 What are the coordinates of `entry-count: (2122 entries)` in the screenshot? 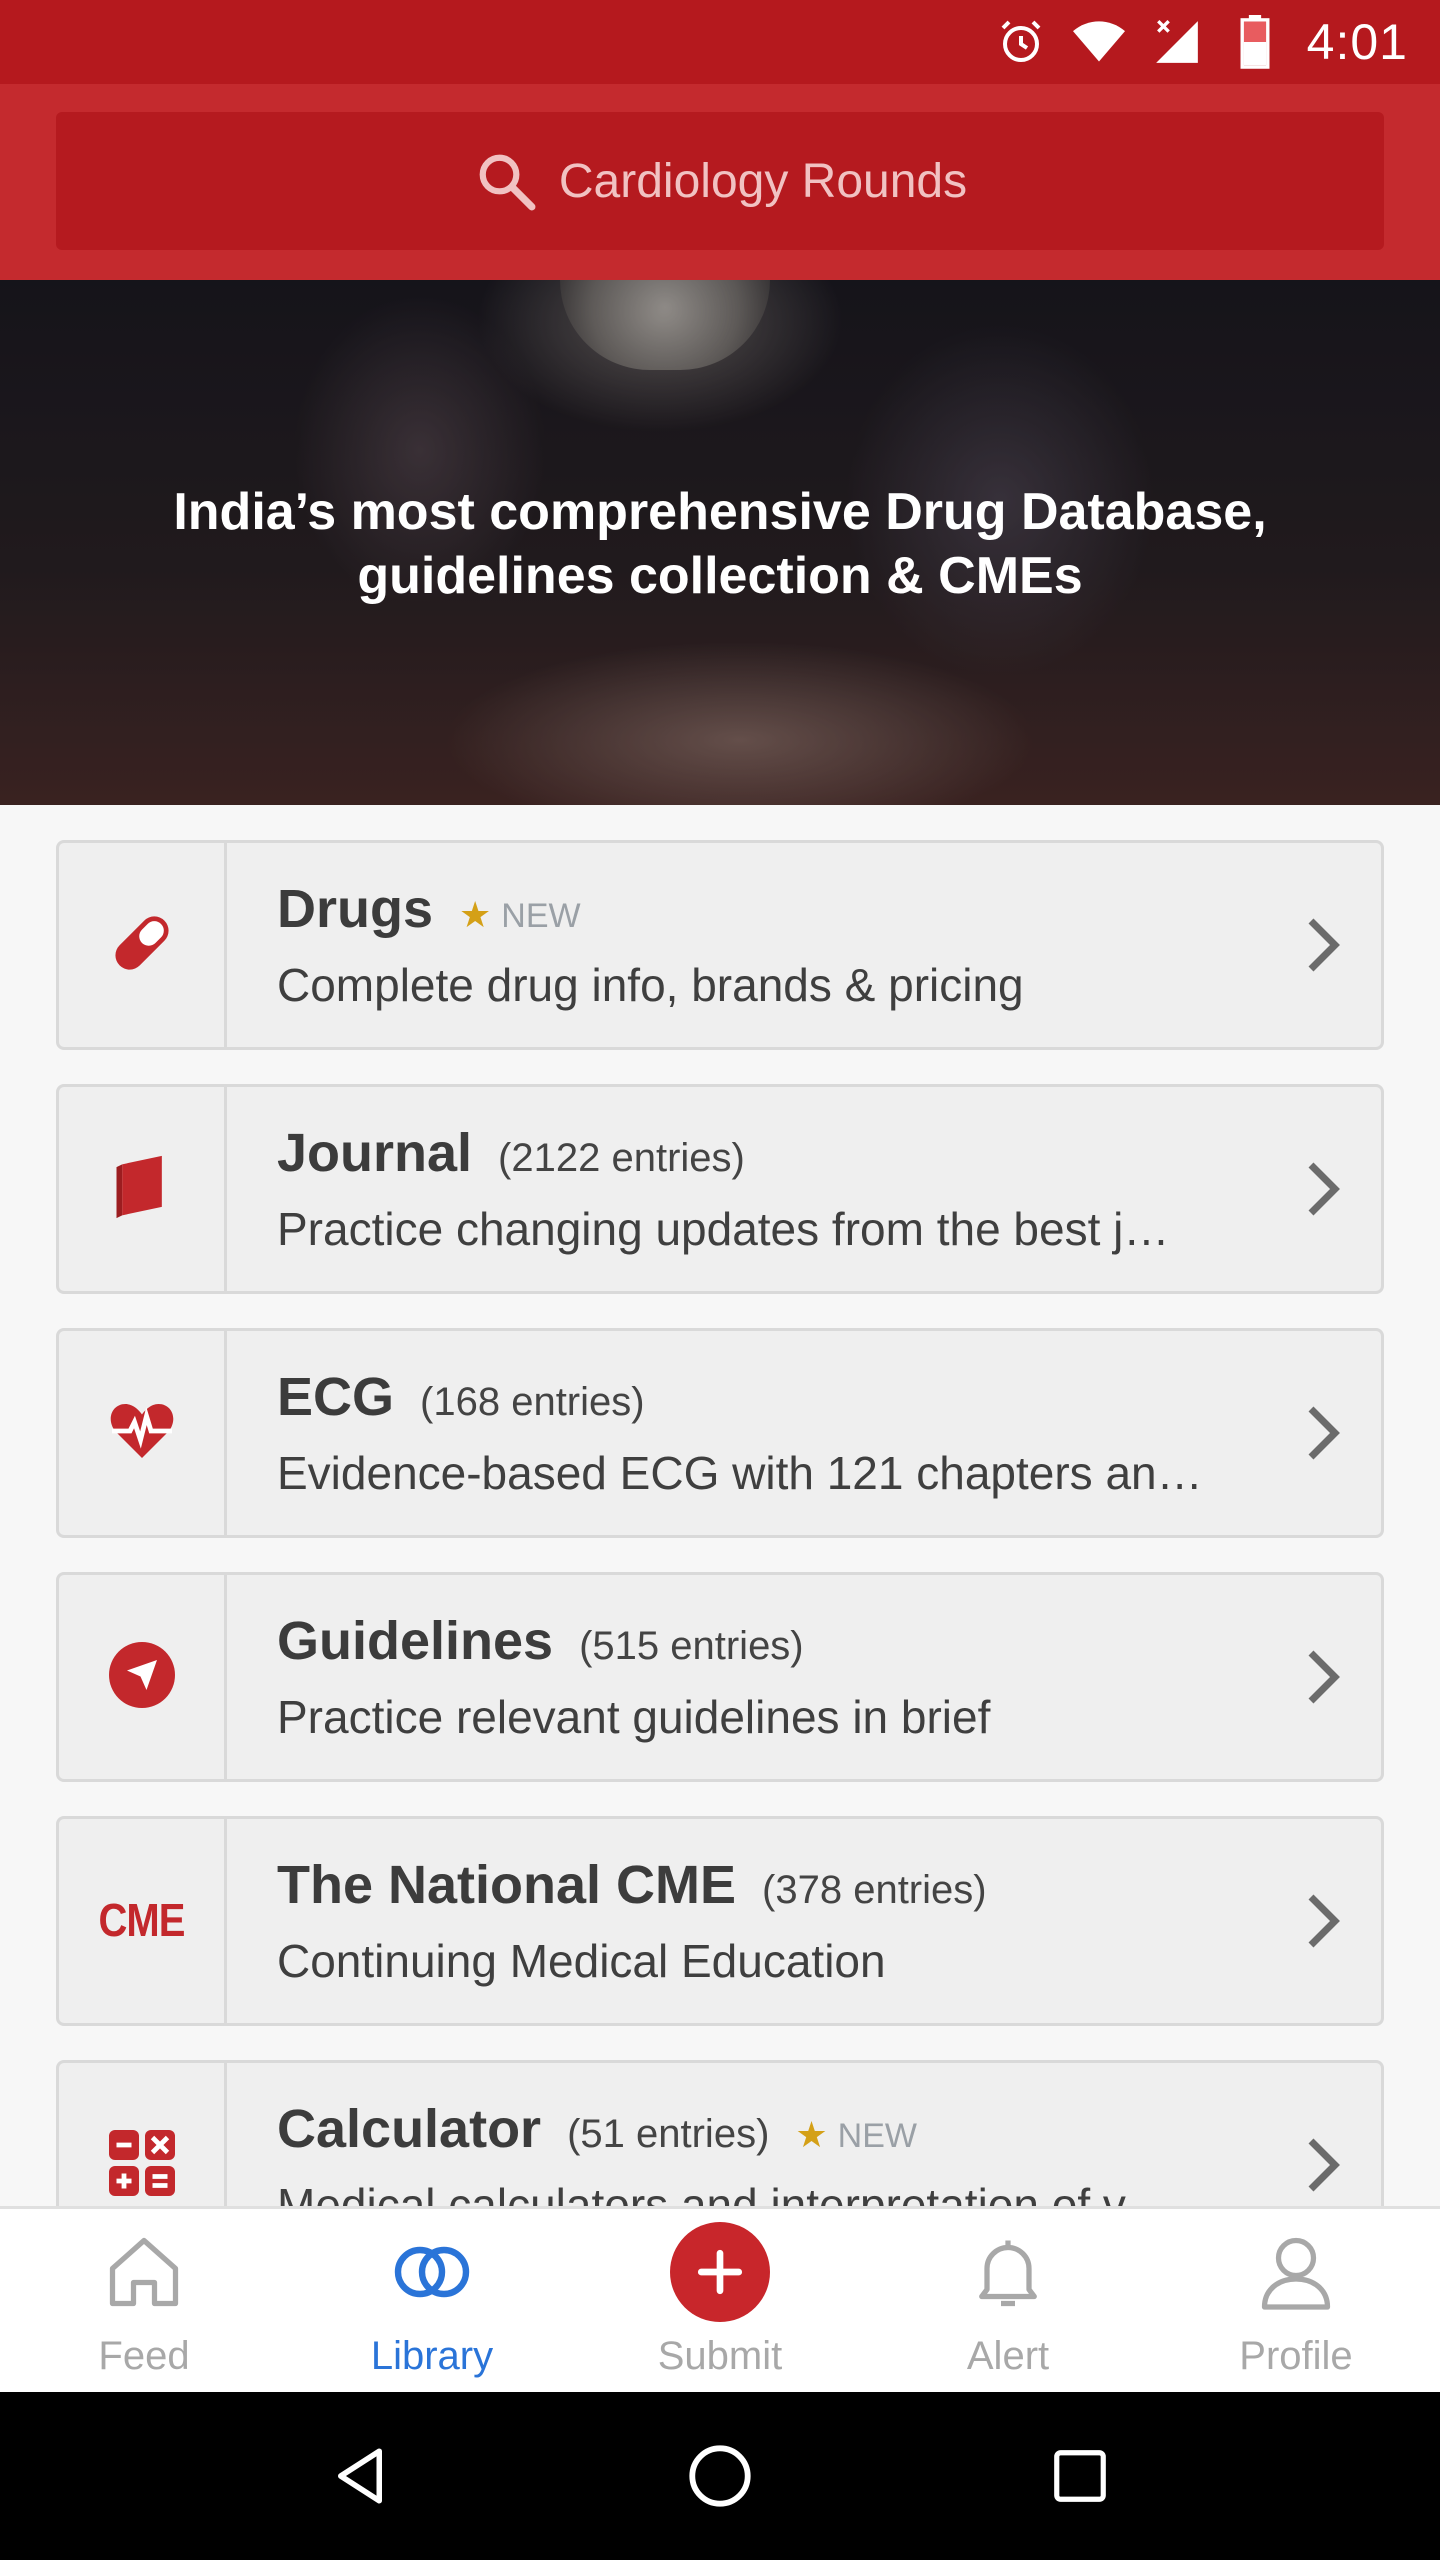 It's located at (621, 1158).